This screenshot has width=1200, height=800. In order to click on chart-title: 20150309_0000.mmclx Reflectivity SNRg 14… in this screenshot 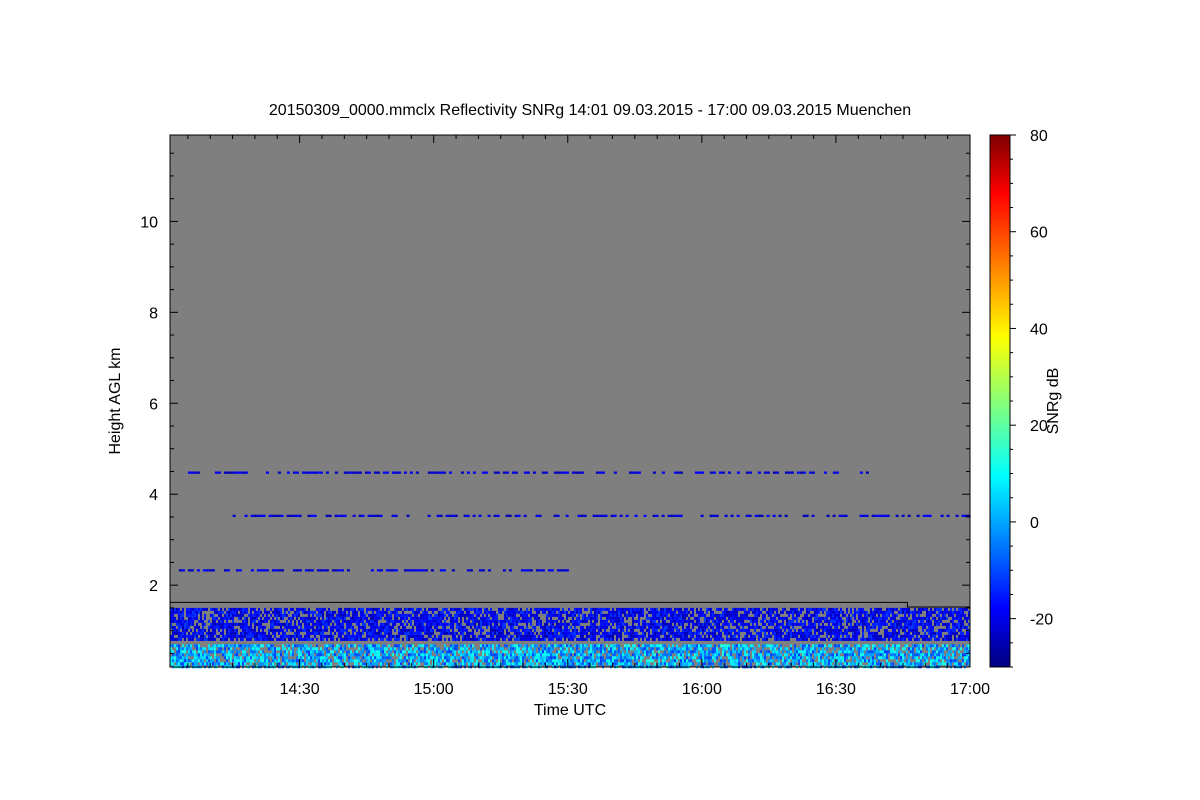, I will do `click(590, 110)`.